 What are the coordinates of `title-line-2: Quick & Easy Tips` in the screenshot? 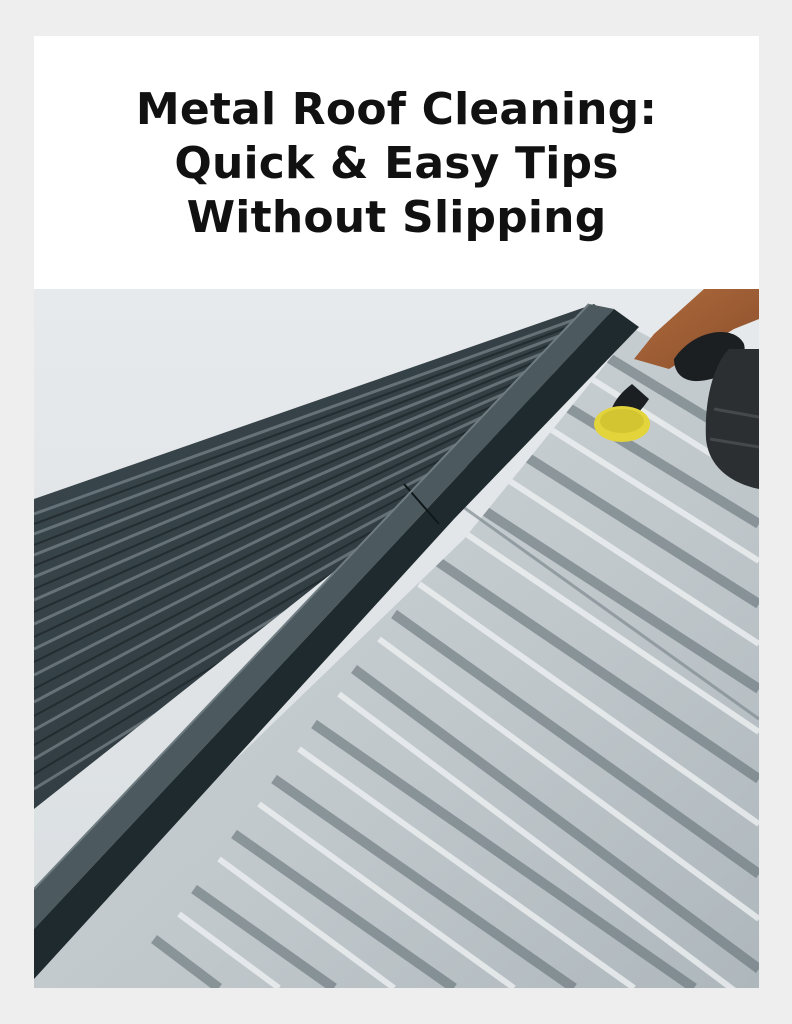 It's located at (396, 163).